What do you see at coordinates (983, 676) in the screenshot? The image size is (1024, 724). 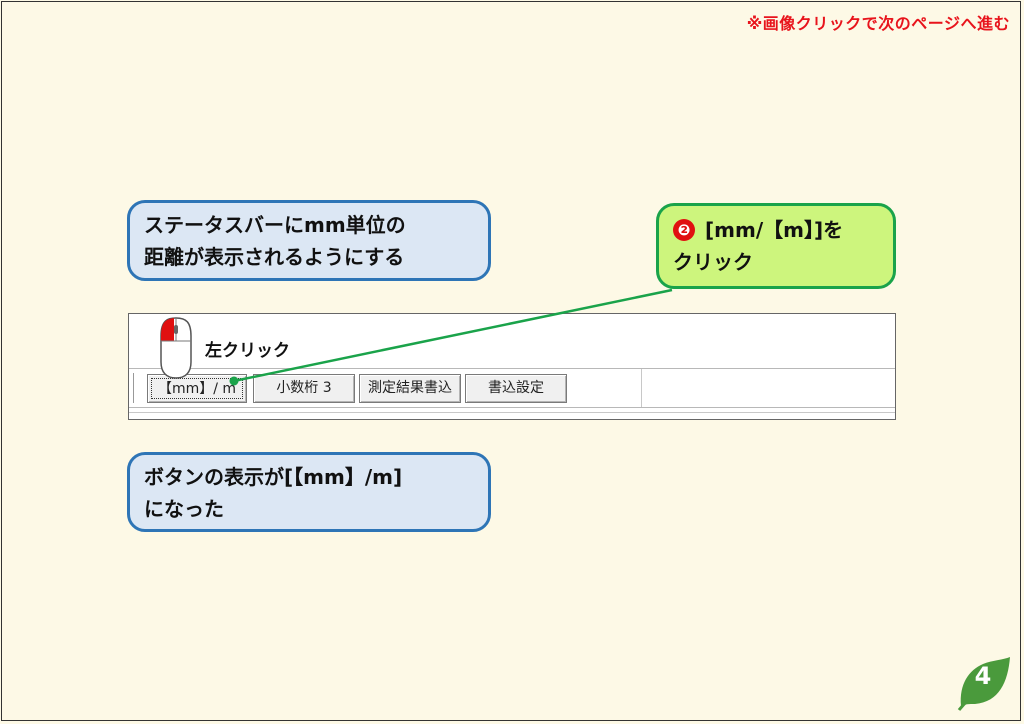 I see `page-number: 4` at bounding box center [983, 676].